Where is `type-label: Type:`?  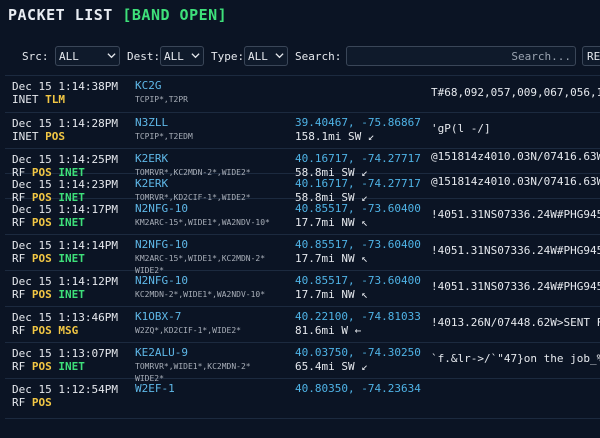
type-label: Type: is located at coordinates (228, 56).